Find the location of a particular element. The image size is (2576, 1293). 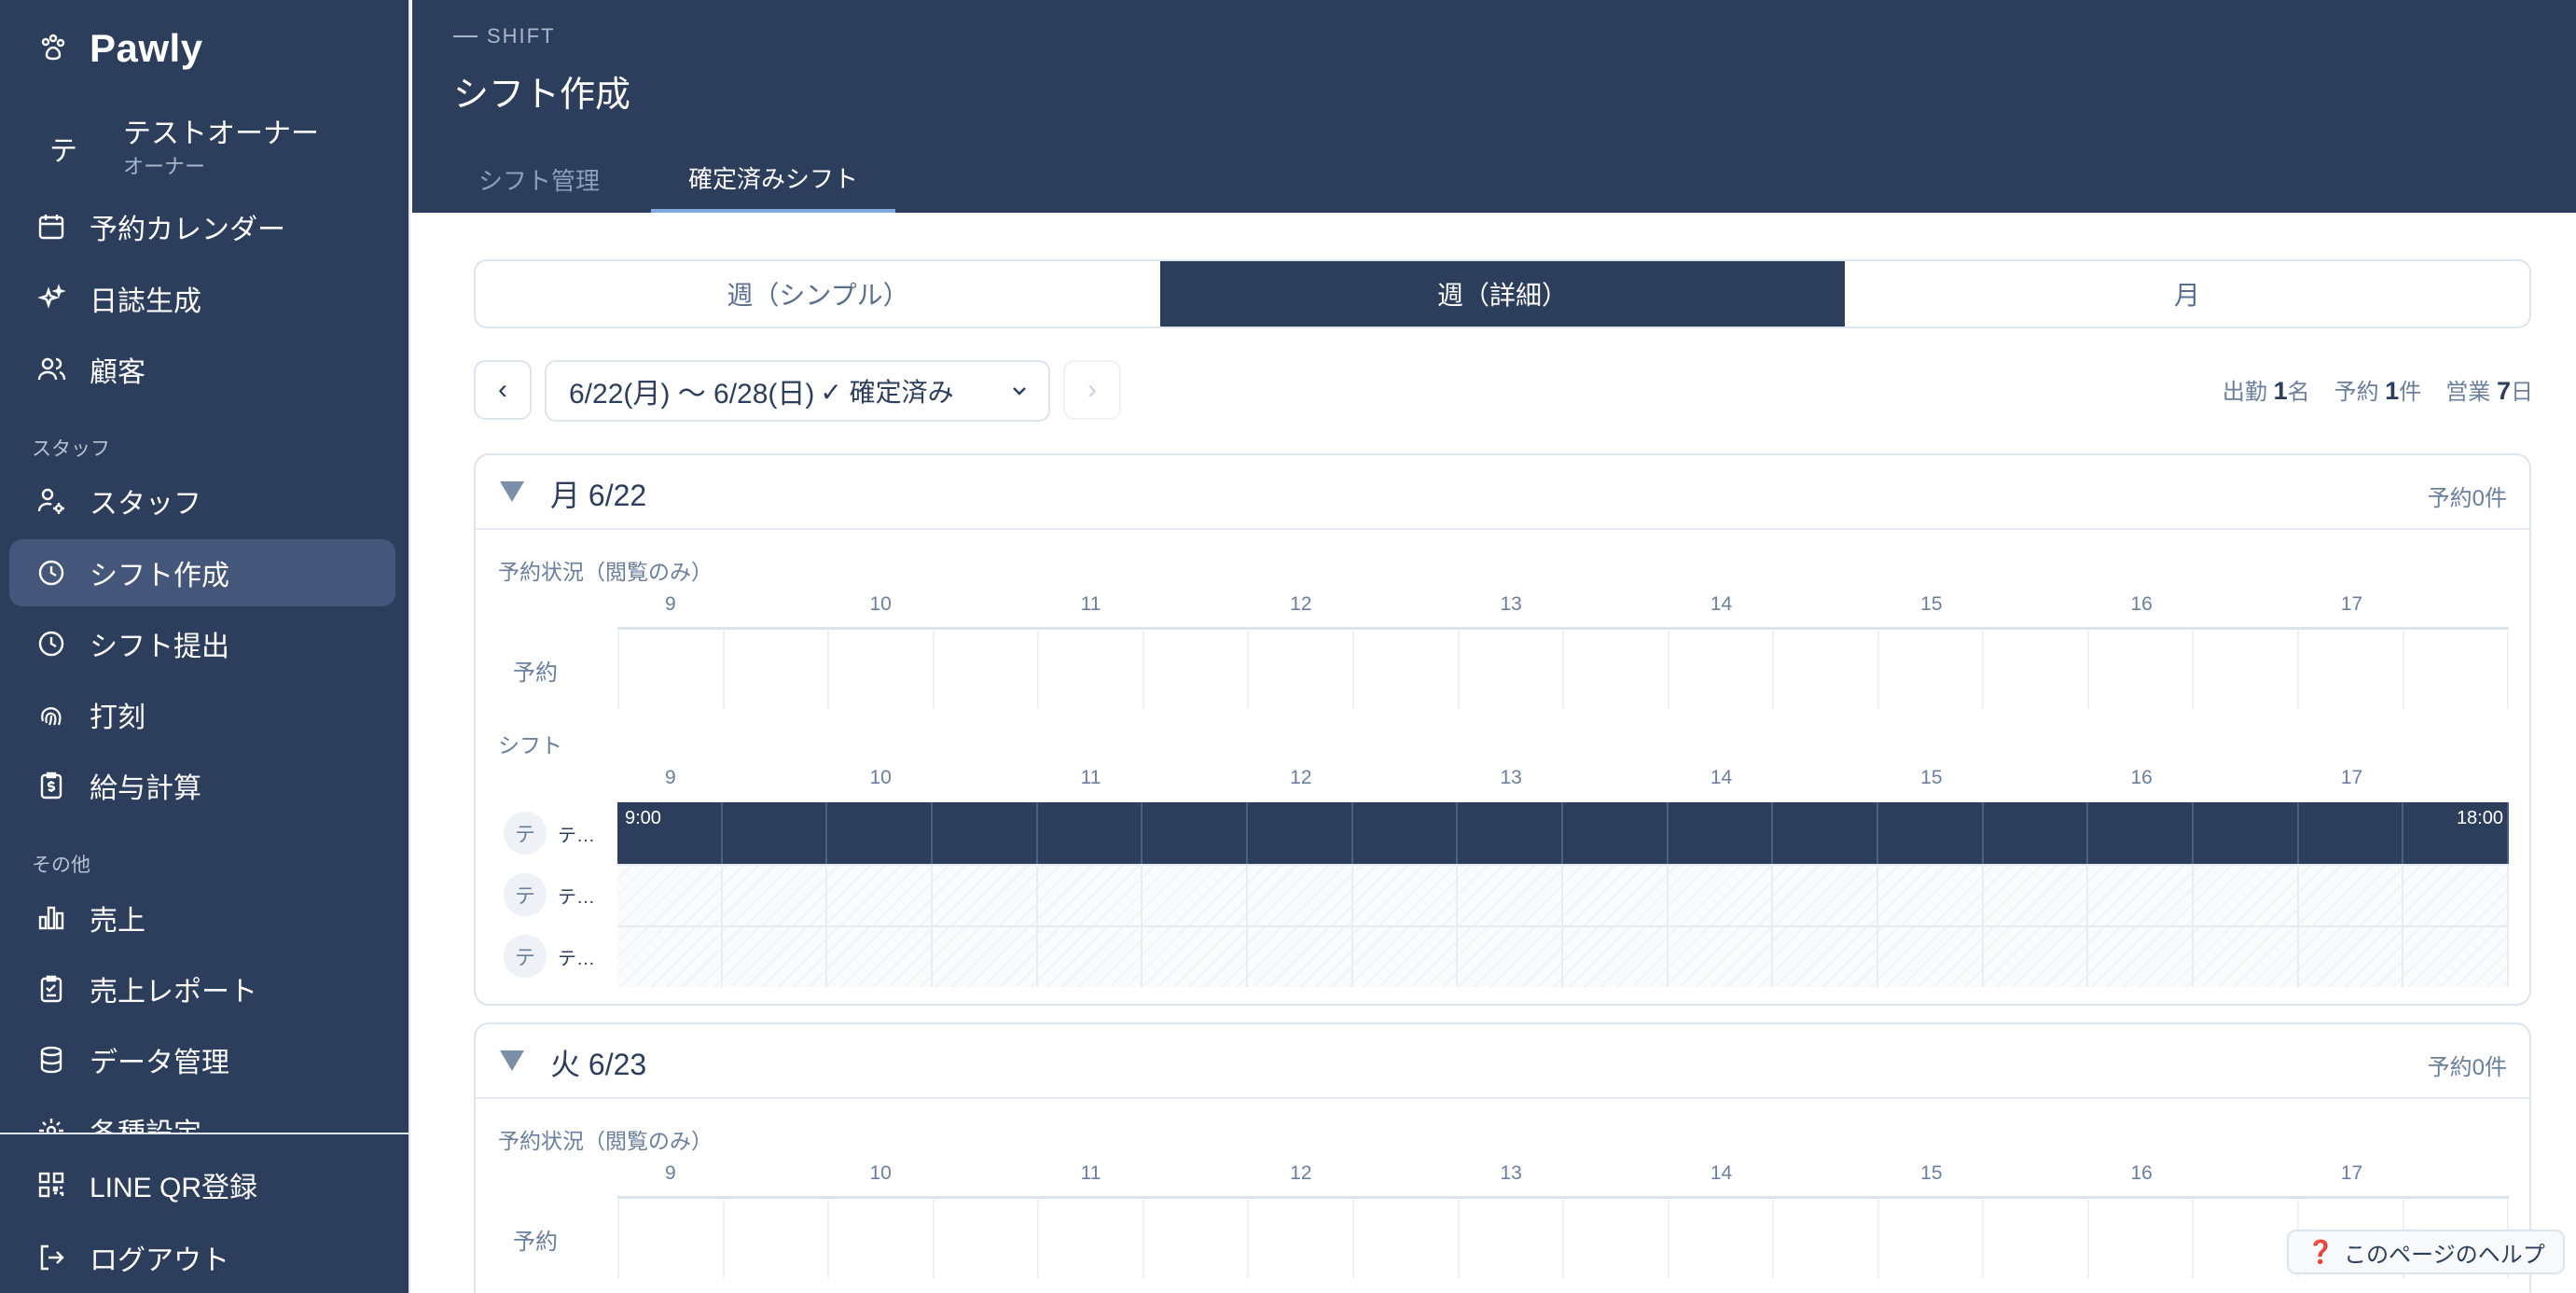

day-card-header: 火 6/23 予約0件 is located at coordinates (1502, 1062).